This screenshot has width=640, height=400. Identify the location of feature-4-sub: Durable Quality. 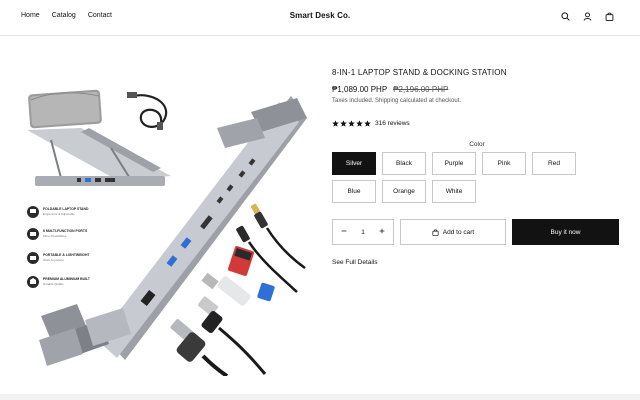
(53, 284).